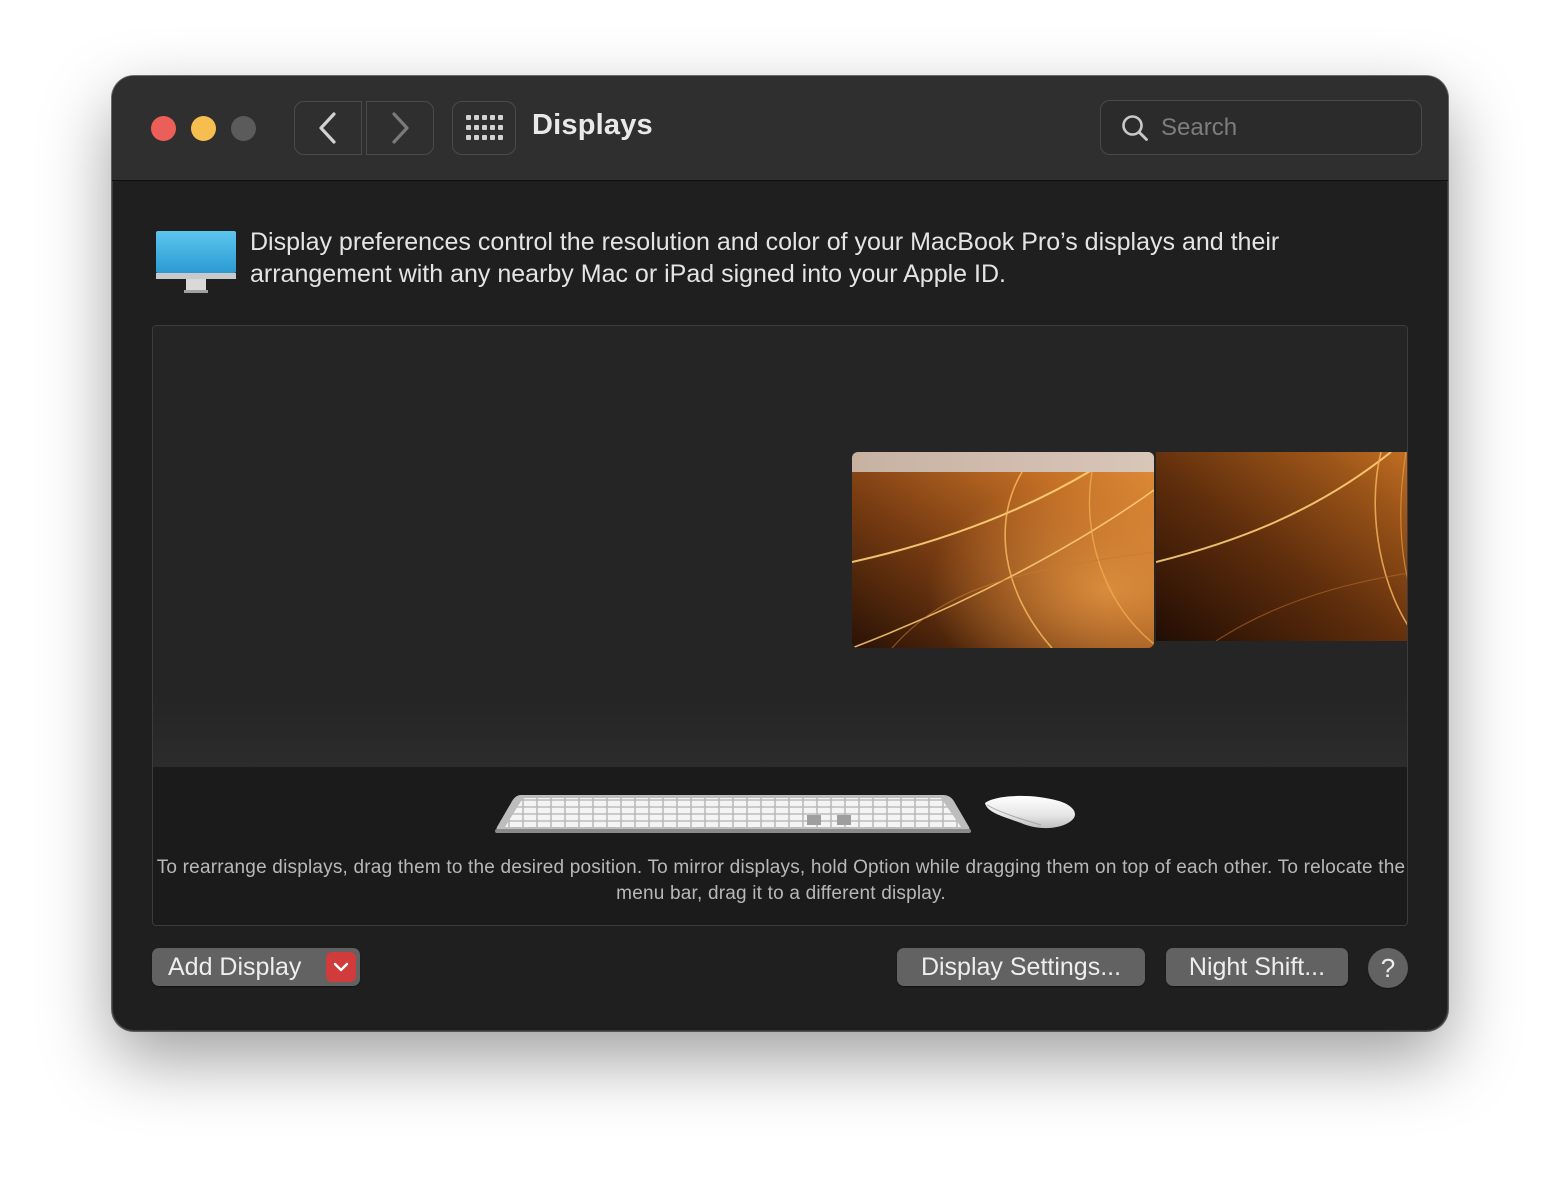 This screenshot has width=1560, height=1180. What do you see at coordinates (780, 128) in the screenshot?
I see `titlebar: Displays` at bounding box center [780, 128].